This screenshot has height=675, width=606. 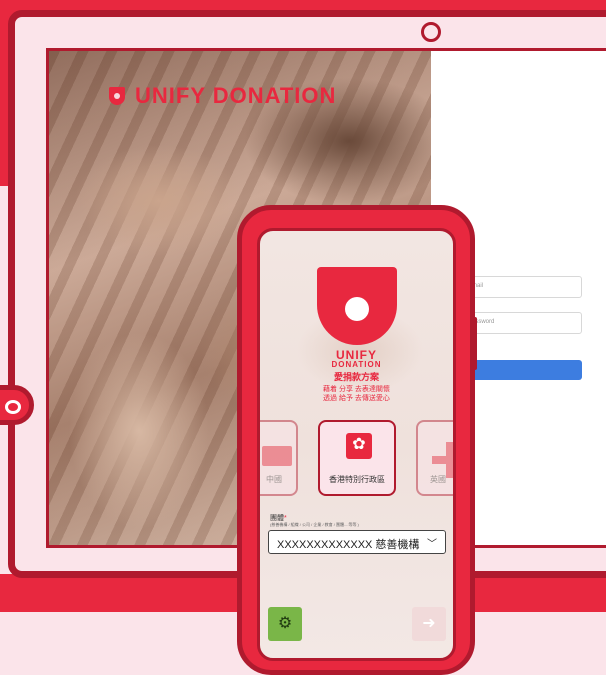 I want to click on hong-kong-flag-icon, so click(x=359, y=446).